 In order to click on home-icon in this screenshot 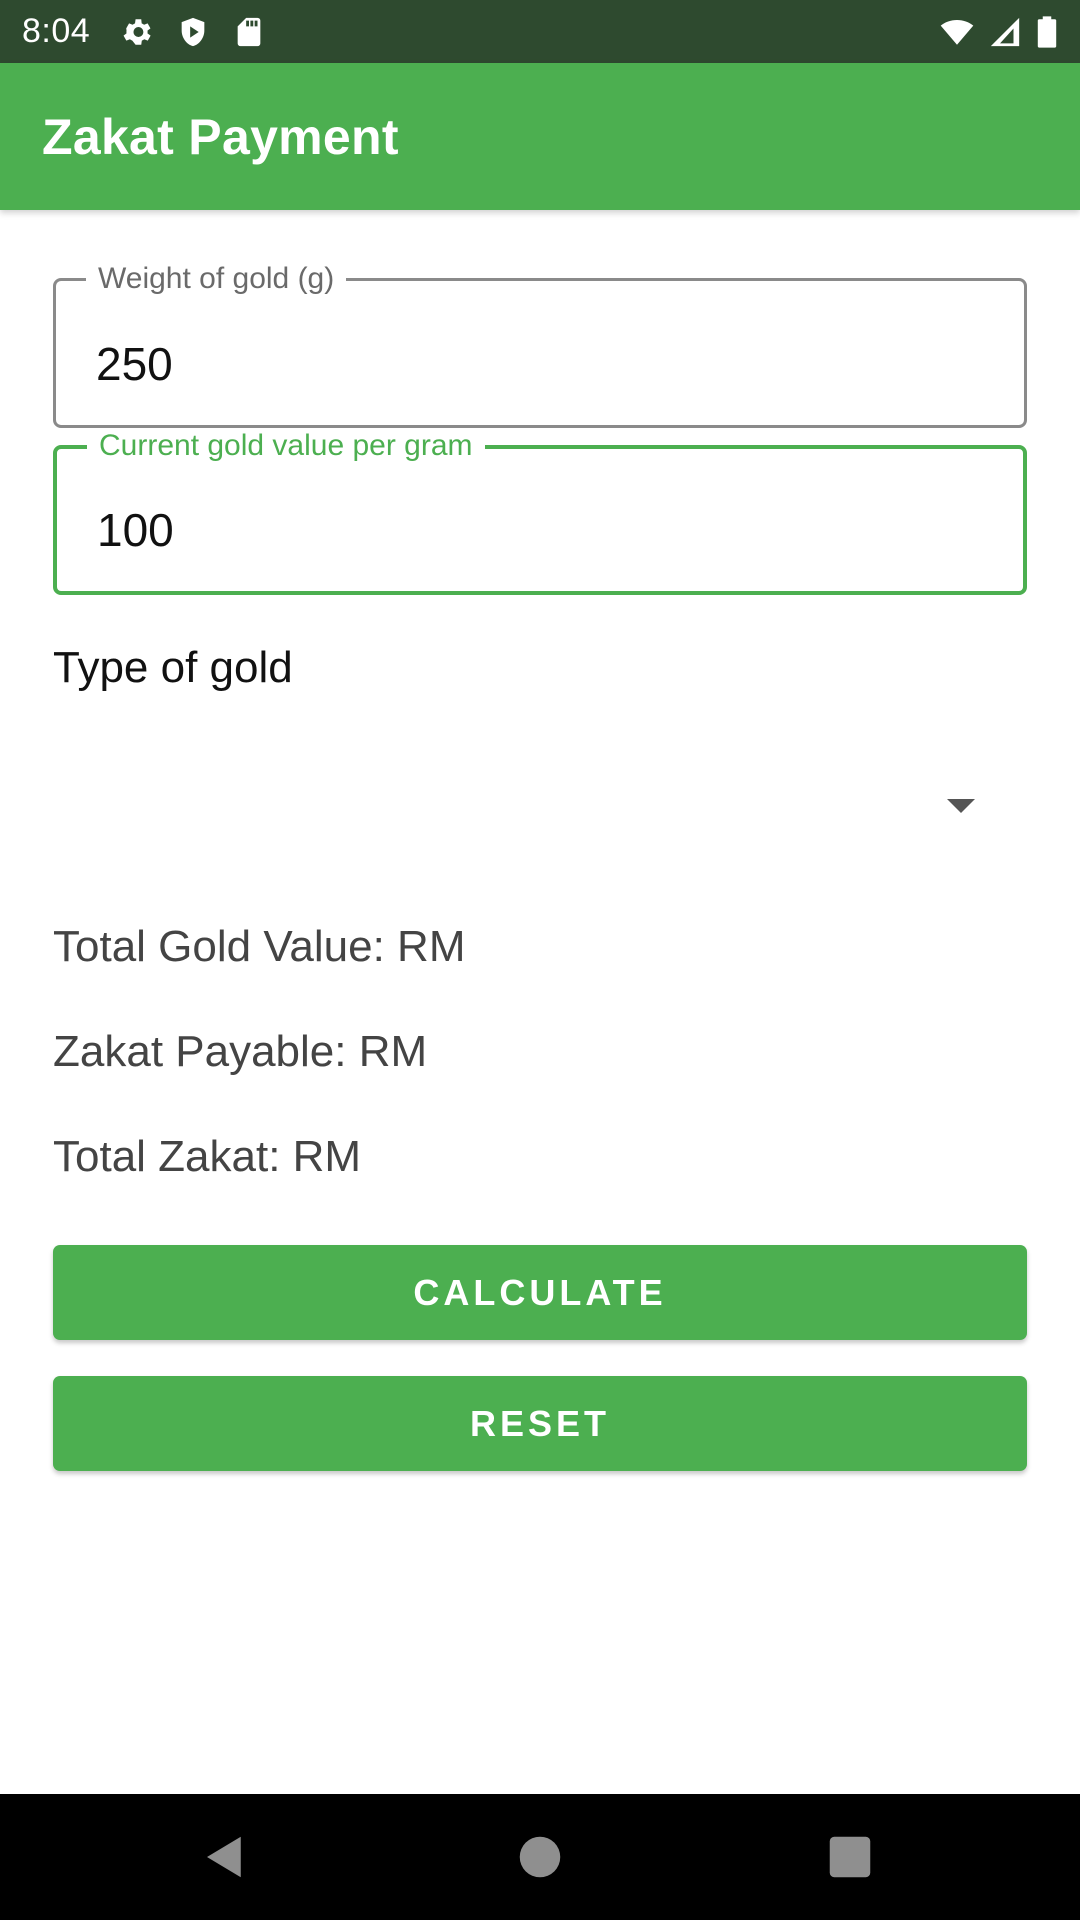, I will do `click(540, 1857)`.